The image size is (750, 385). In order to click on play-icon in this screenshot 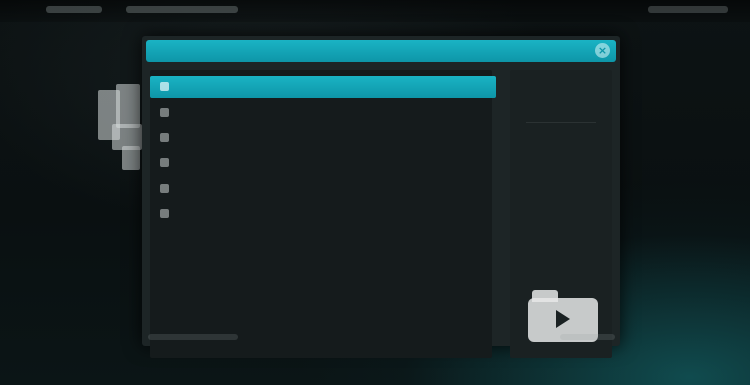, I will do `click(563, 319)`.